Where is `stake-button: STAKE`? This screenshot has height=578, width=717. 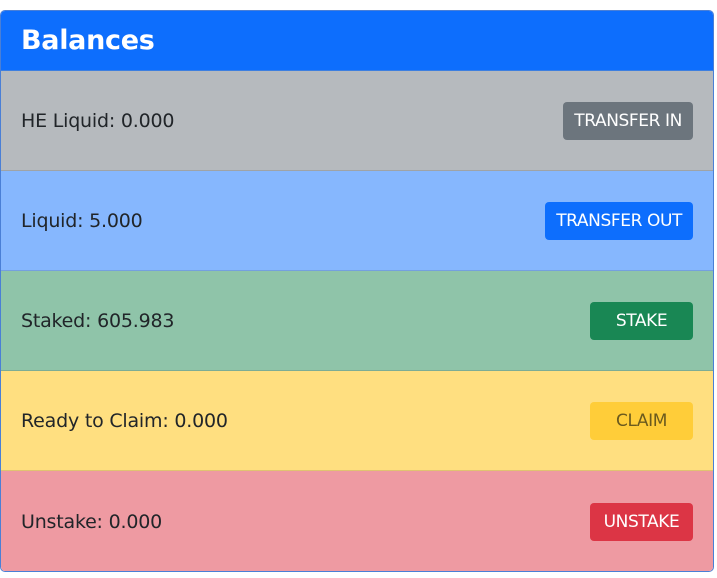 stake-button: STAKE is located at coordinates (641, 320).